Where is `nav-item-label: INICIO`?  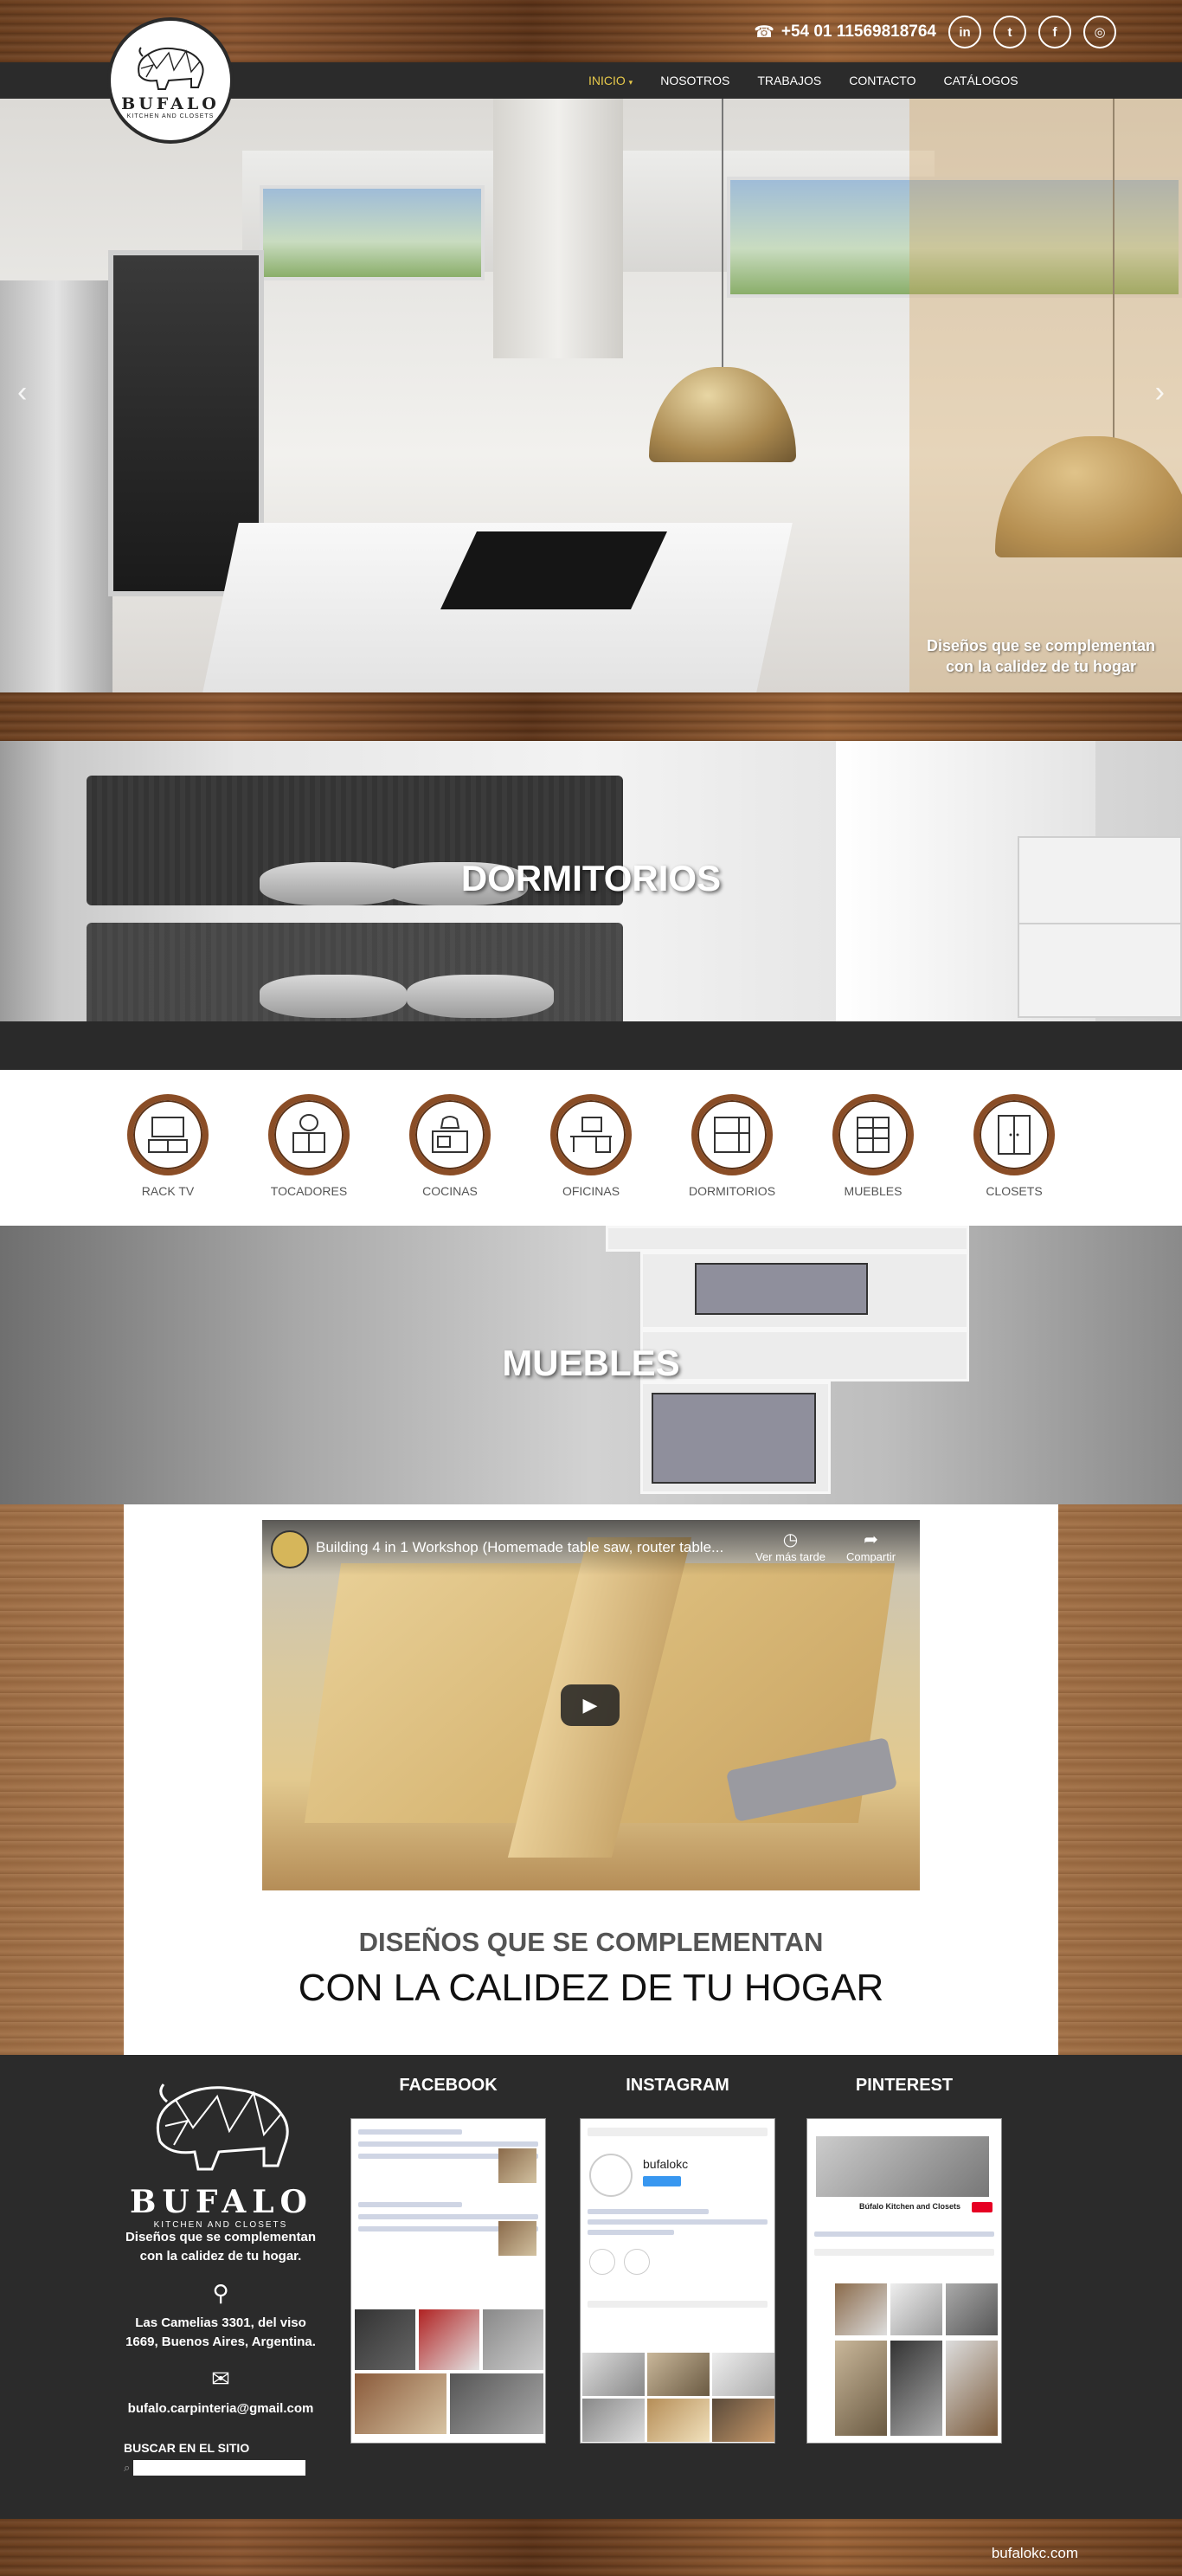
nav-item-label: INICIO is located at coordinates (607, 80).